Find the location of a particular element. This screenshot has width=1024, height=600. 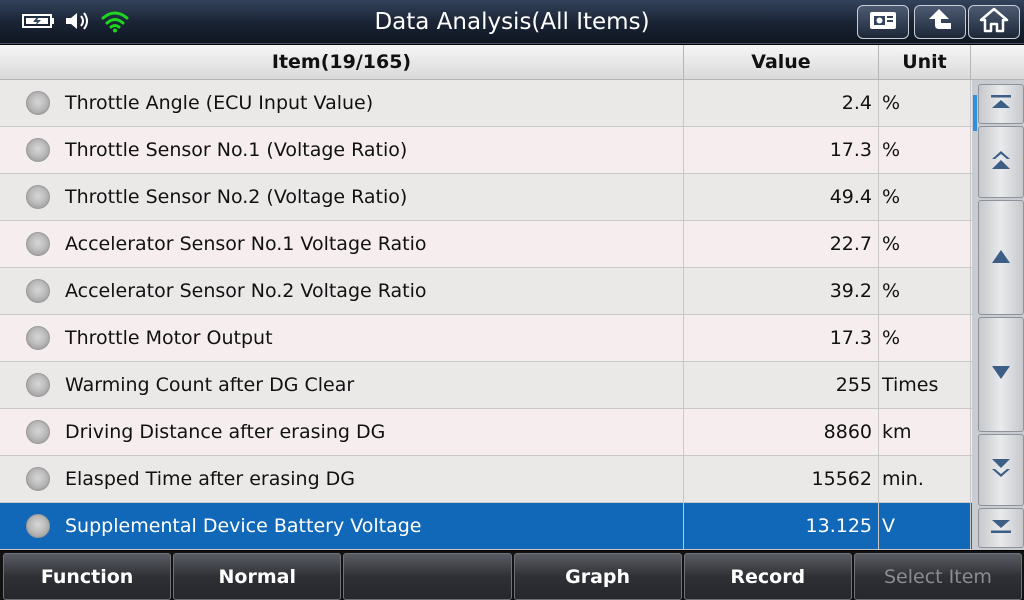

scroll-top-icon is located at coordinates (1001, 104).